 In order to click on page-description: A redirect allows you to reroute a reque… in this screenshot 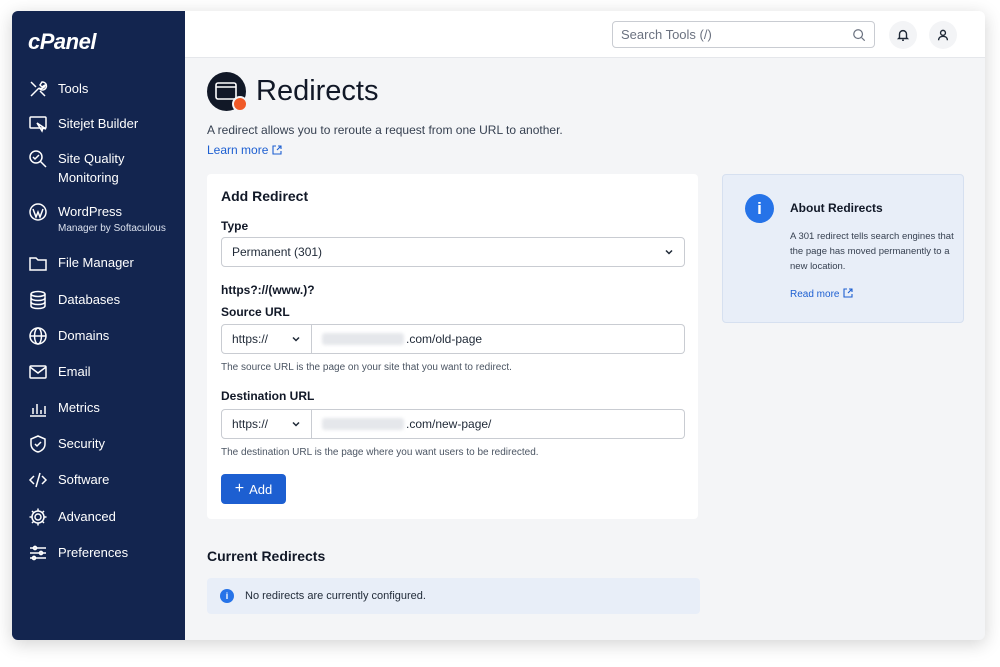, I will do `click(385, 130)`.